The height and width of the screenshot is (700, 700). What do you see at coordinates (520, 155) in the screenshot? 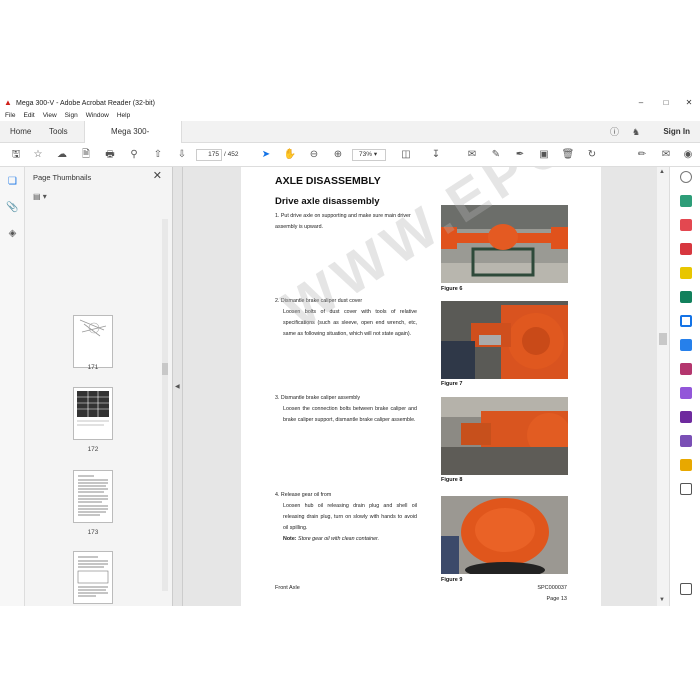
I see `draw-icon: ✒` at bounding box center [520, 155].